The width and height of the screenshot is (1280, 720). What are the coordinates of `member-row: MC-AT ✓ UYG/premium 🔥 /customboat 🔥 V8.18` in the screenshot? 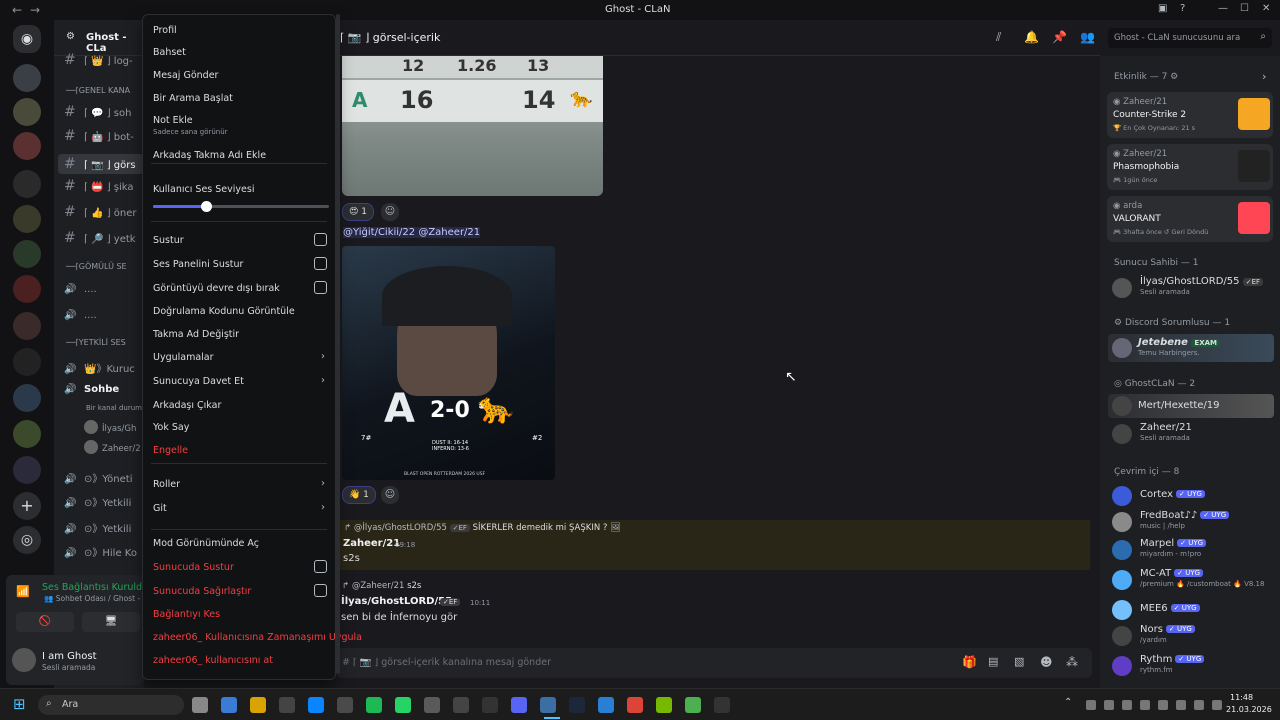 It's located at (1192, 580).